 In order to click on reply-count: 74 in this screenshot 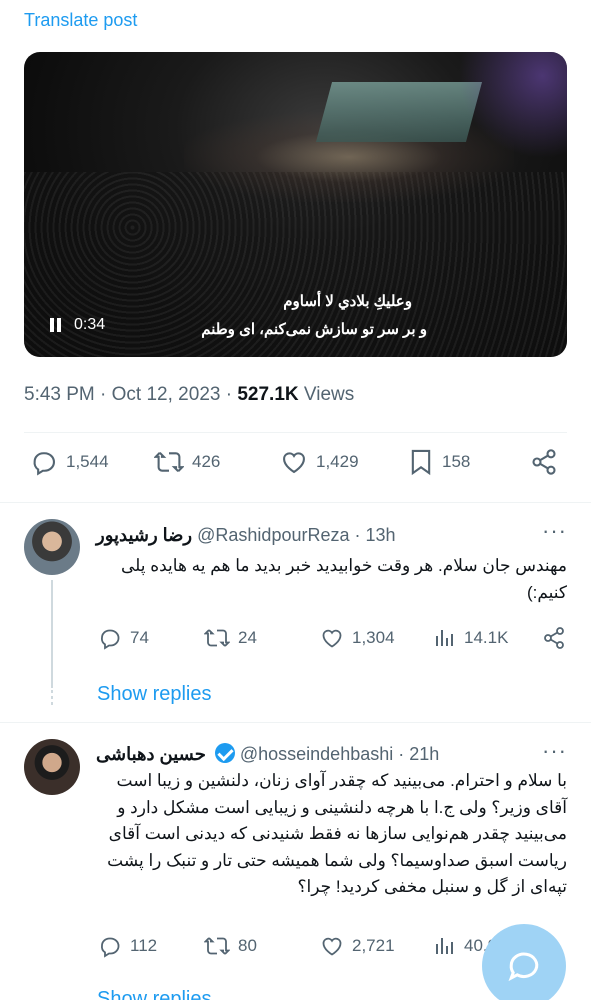, I will do `click(139, 637)`.